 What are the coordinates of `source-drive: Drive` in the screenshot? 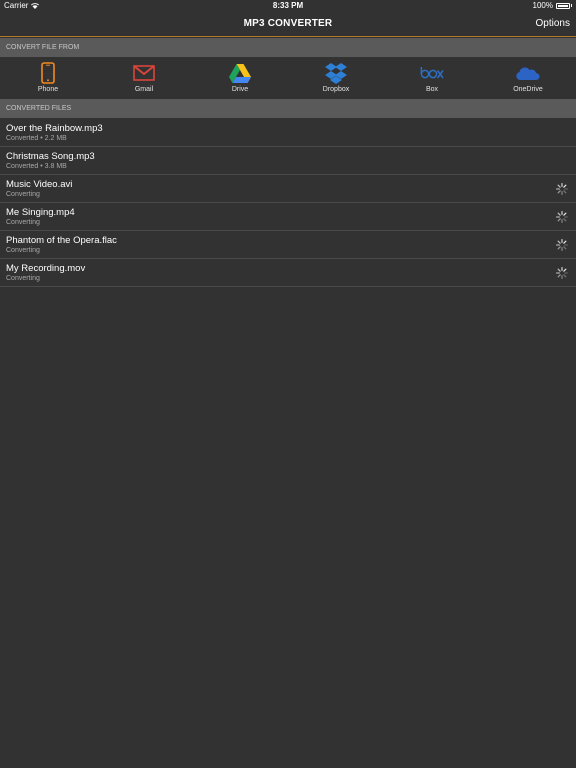 It's located at (240, 78).